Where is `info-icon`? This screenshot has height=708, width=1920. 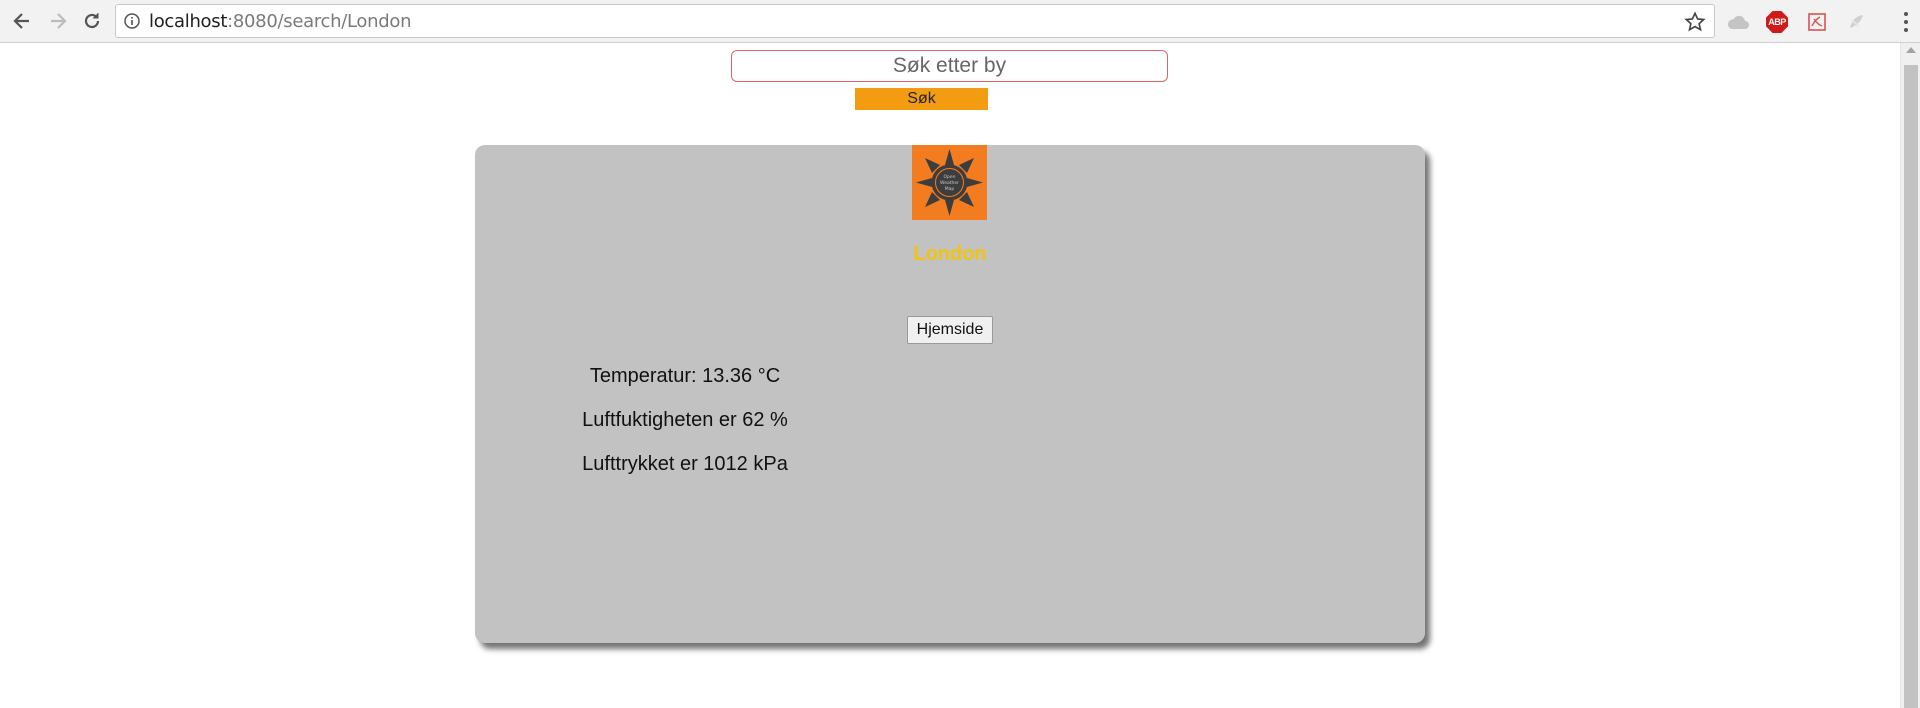
info-icon is located at coordinates (132, 21).